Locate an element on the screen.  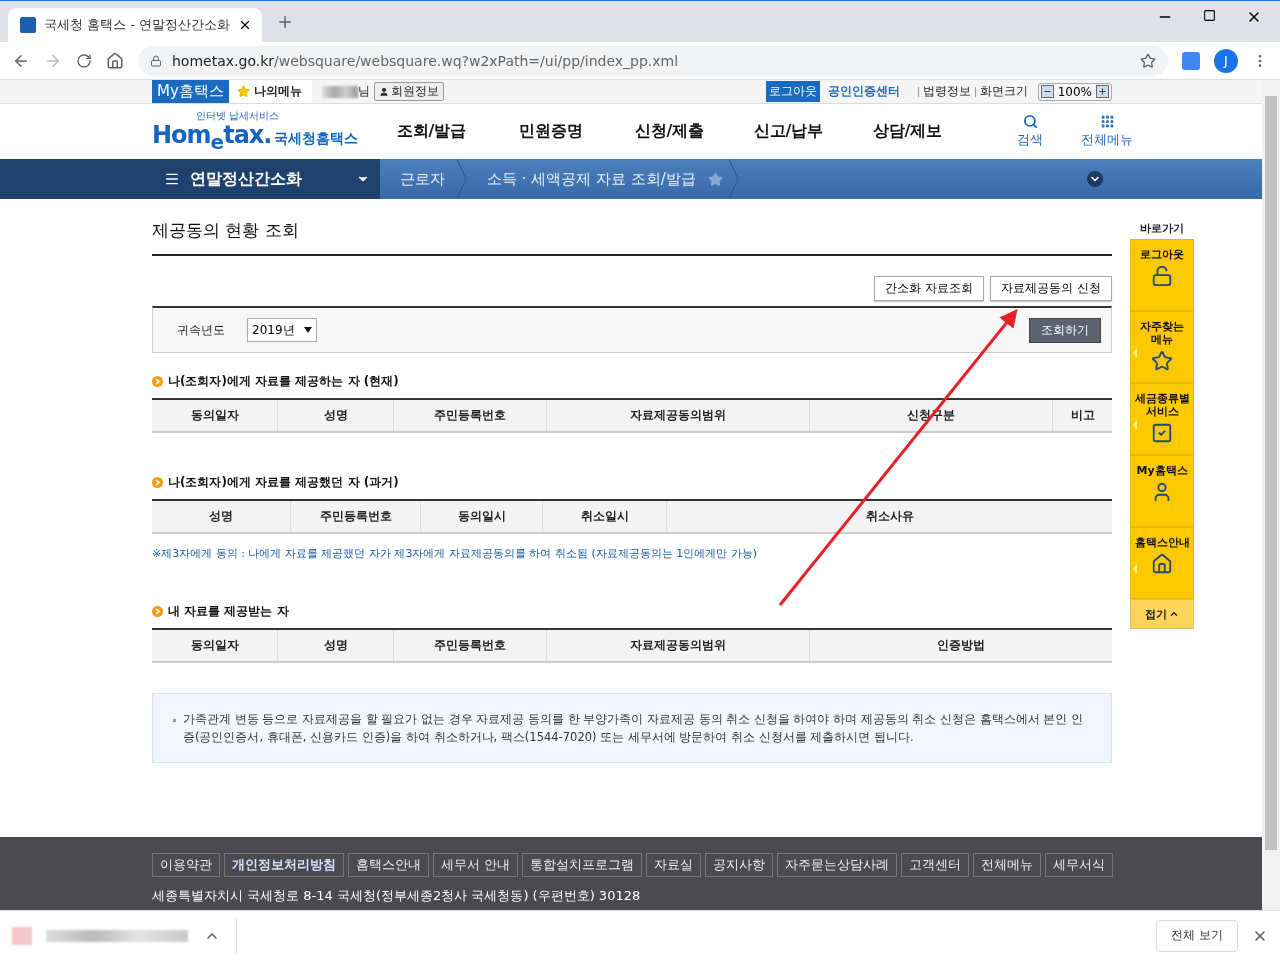
footer-link: 이용약관 is located at coordinates (186, 865).